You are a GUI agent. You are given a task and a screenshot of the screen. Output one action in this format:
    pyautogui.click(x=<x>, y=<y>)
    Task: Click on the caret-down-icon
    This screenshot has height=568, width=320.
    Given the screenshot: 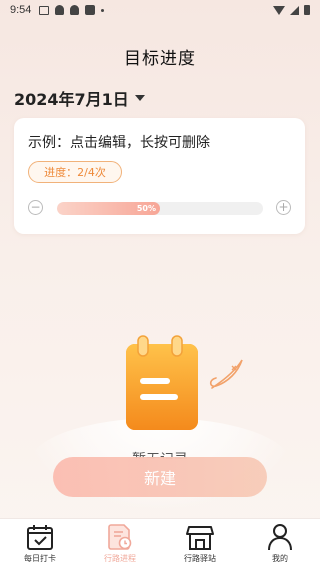 What is the action you would take?
    pyautogui.click(x=139, y=98)
    